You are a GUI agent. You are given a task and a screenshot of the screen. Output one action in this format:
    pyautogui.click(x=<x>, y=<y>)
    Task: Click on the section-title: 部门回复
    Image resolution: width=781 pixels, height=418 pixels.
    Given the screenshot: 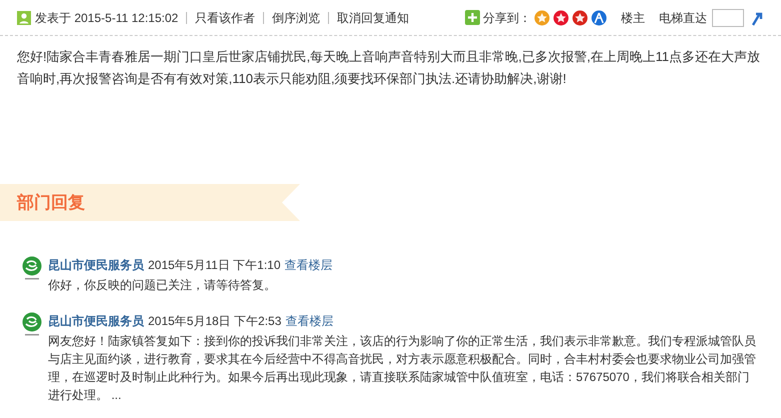 What is the action you would take?
    pyautogui.click(x=51, y=203)
    